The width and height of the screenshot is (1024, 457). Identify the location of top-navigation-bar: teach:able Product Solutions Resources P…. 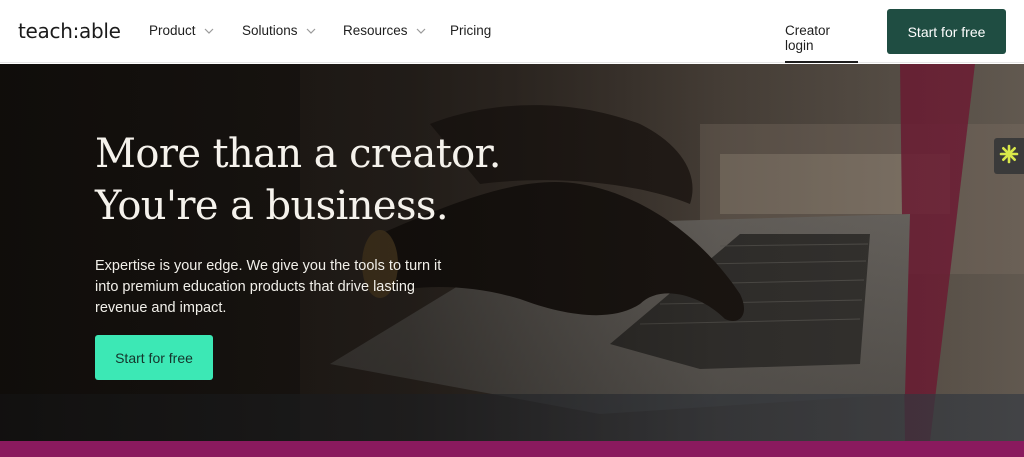
(512, 31).